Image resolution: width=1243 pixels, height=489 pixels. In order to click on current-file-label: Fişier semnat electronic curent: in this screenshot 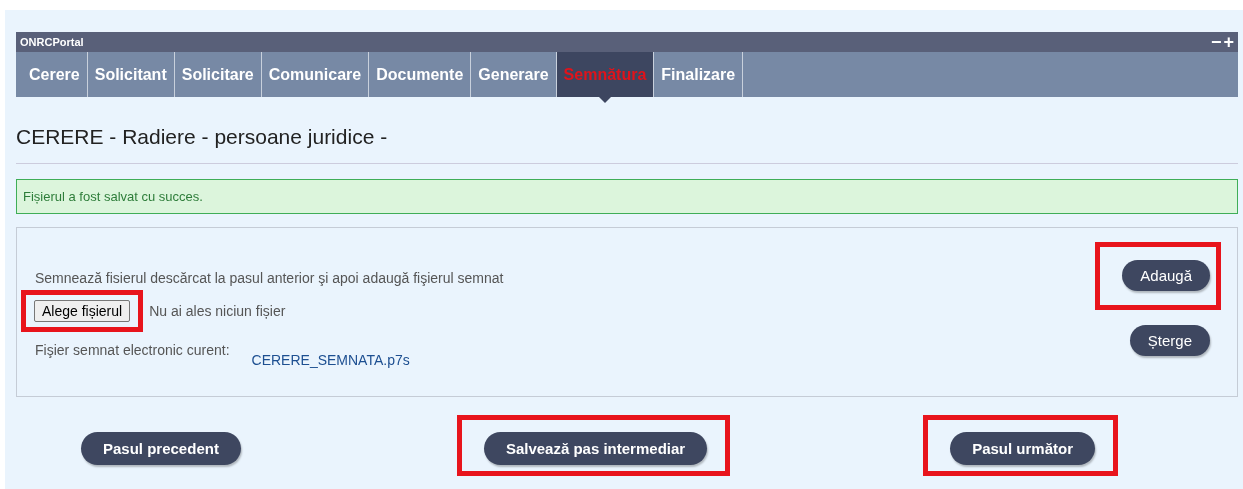, I will do `click(132, 350)`.